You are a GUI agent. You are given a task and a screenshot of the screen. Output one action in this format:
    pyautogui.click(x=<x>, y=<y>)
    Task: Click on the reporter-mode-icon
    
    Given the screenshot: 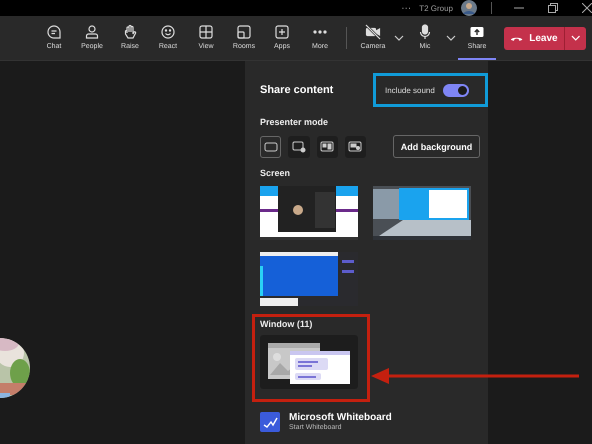 What is the action you would take?
    pyautogui.click(x=355, y=146)
    